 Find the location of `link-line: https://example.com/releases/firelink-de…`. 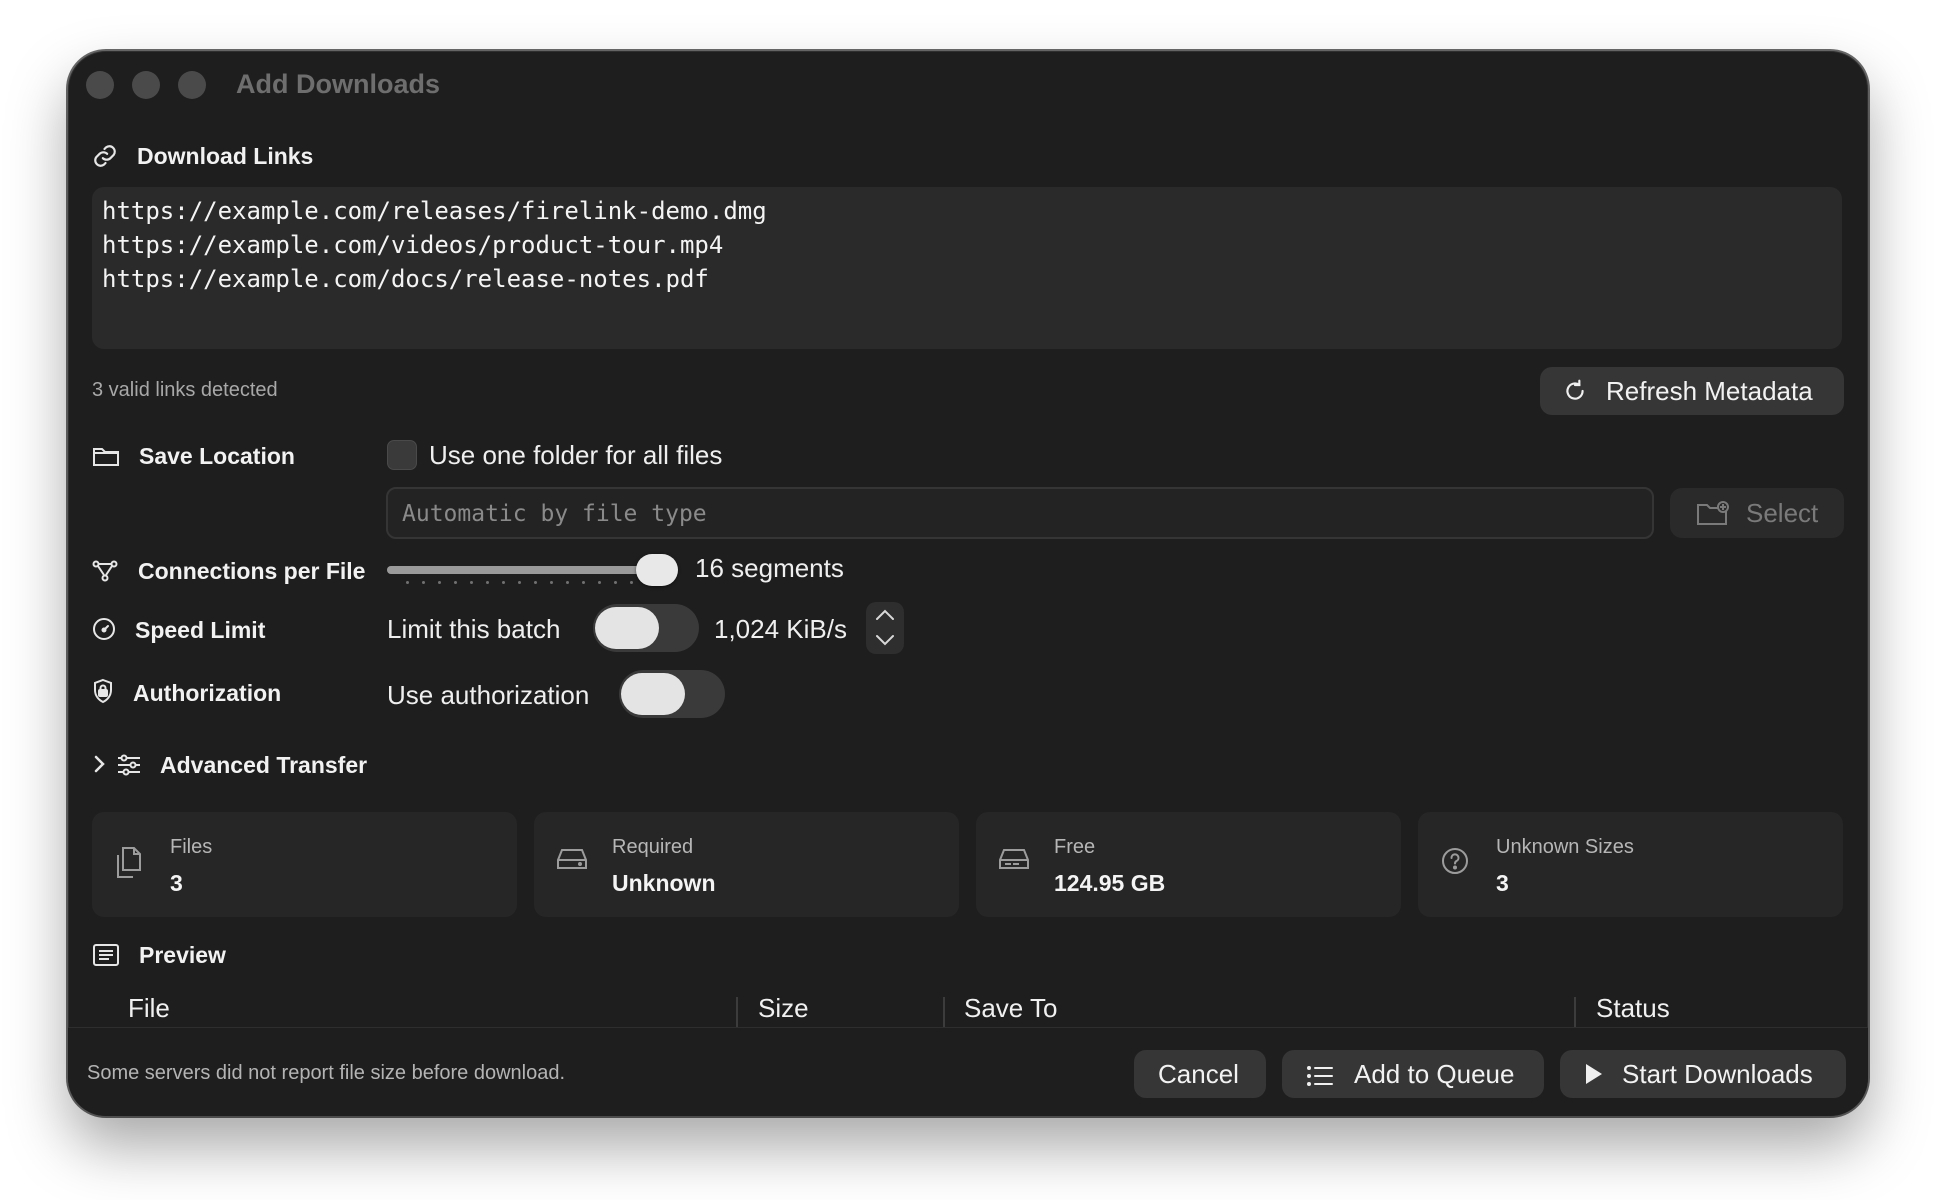

link-line: https://example.com/releases/firelink-de… is located at coordinates (434, 211).